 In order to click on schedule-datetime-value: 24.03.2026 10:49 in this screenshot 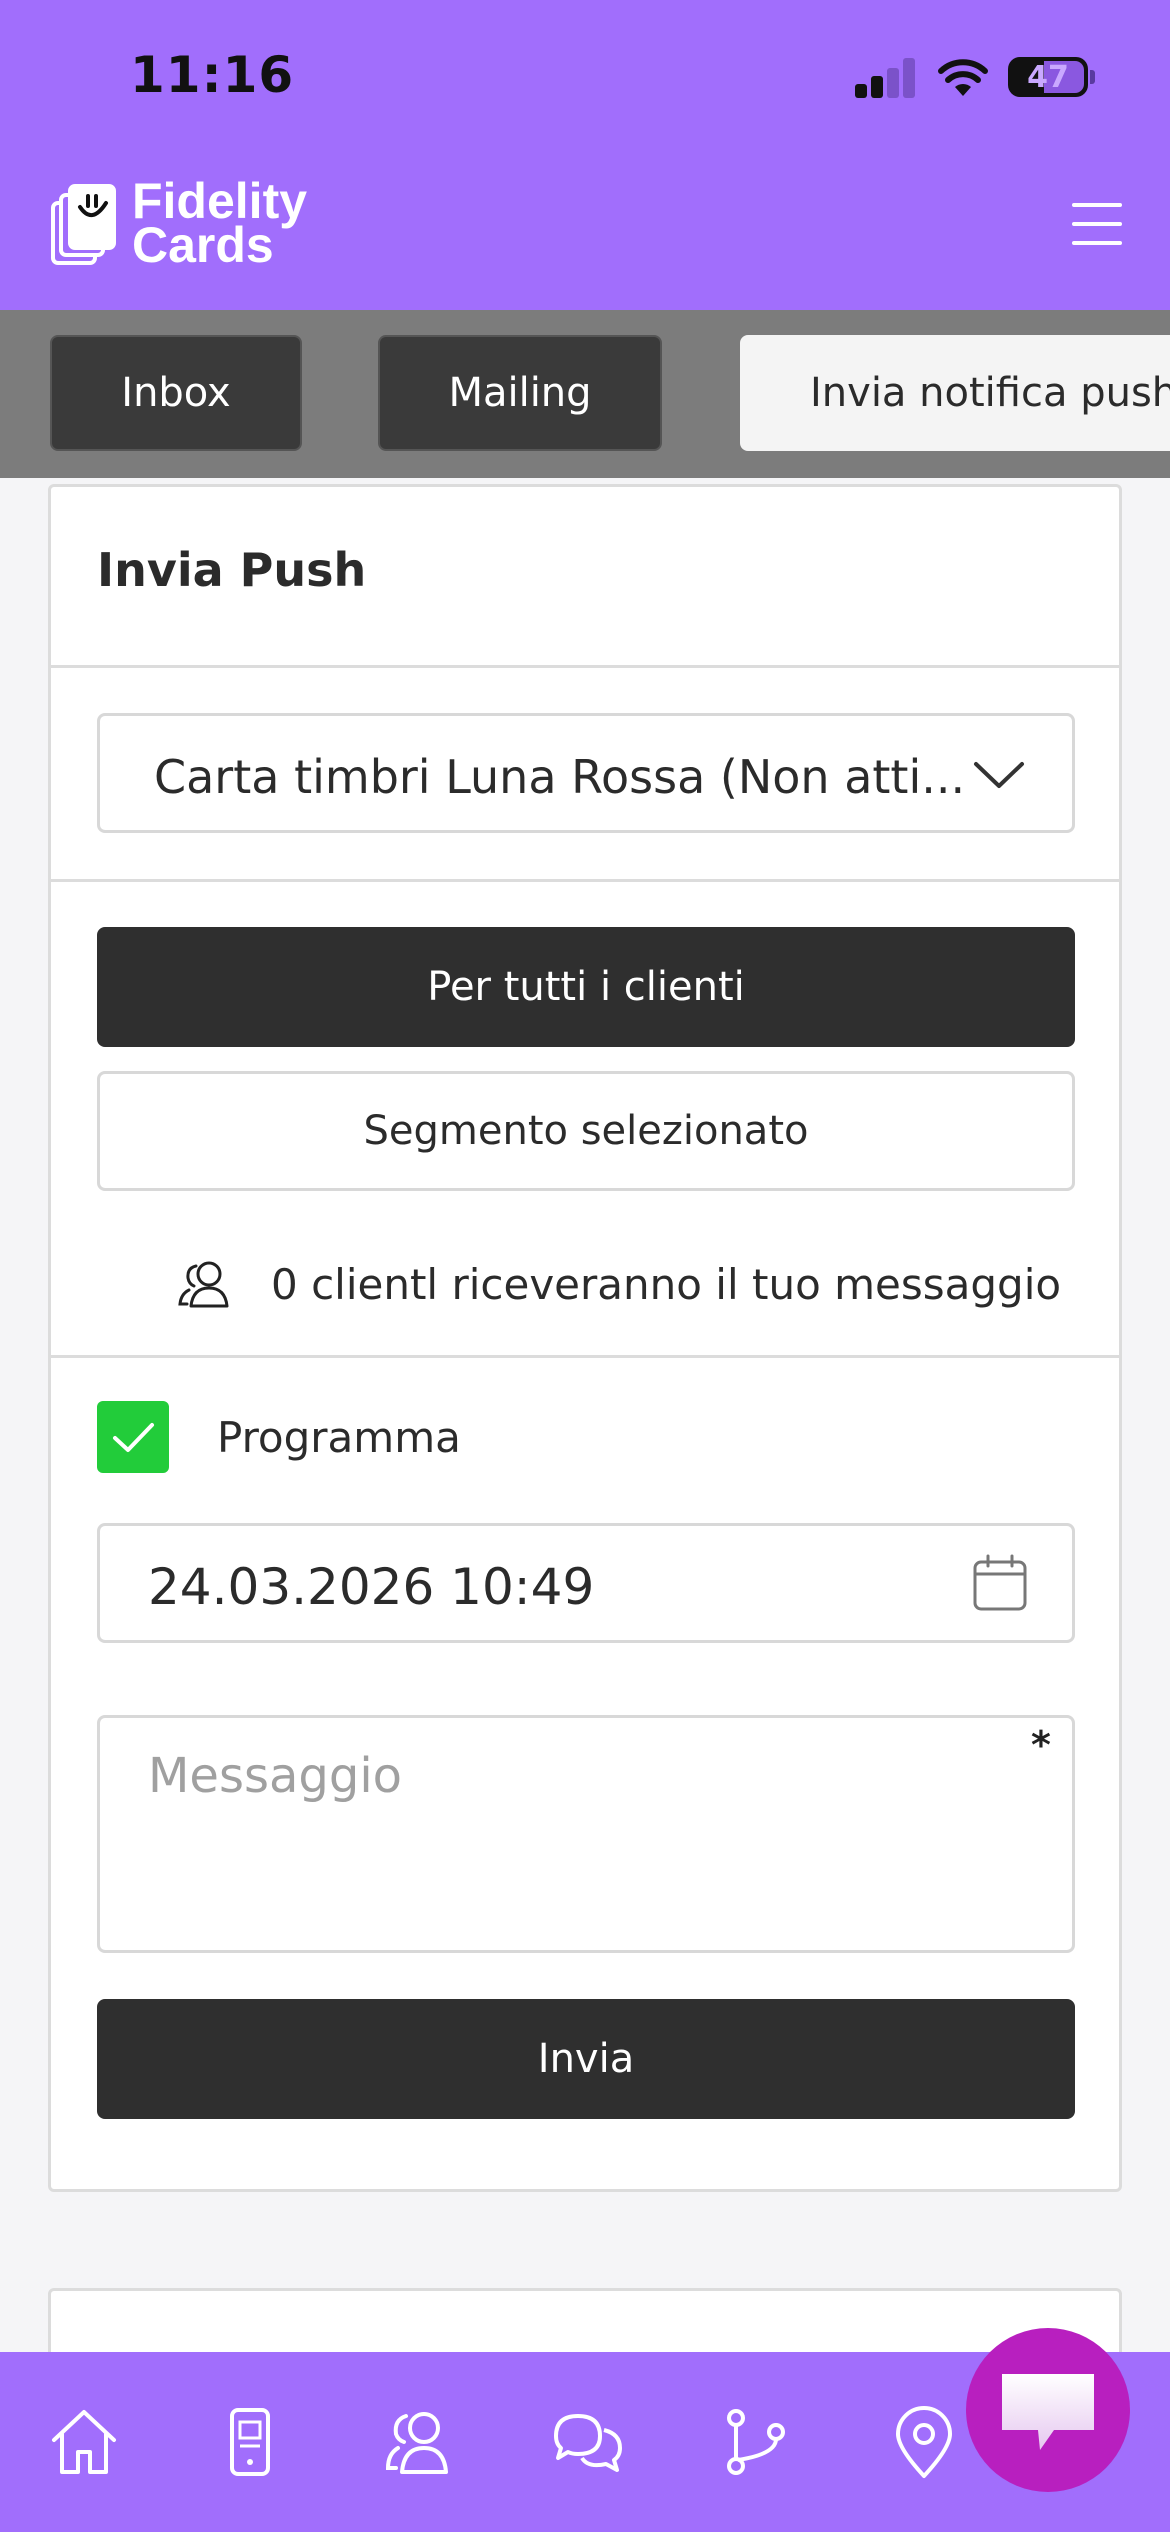, I will do `click(371, 1587)`.